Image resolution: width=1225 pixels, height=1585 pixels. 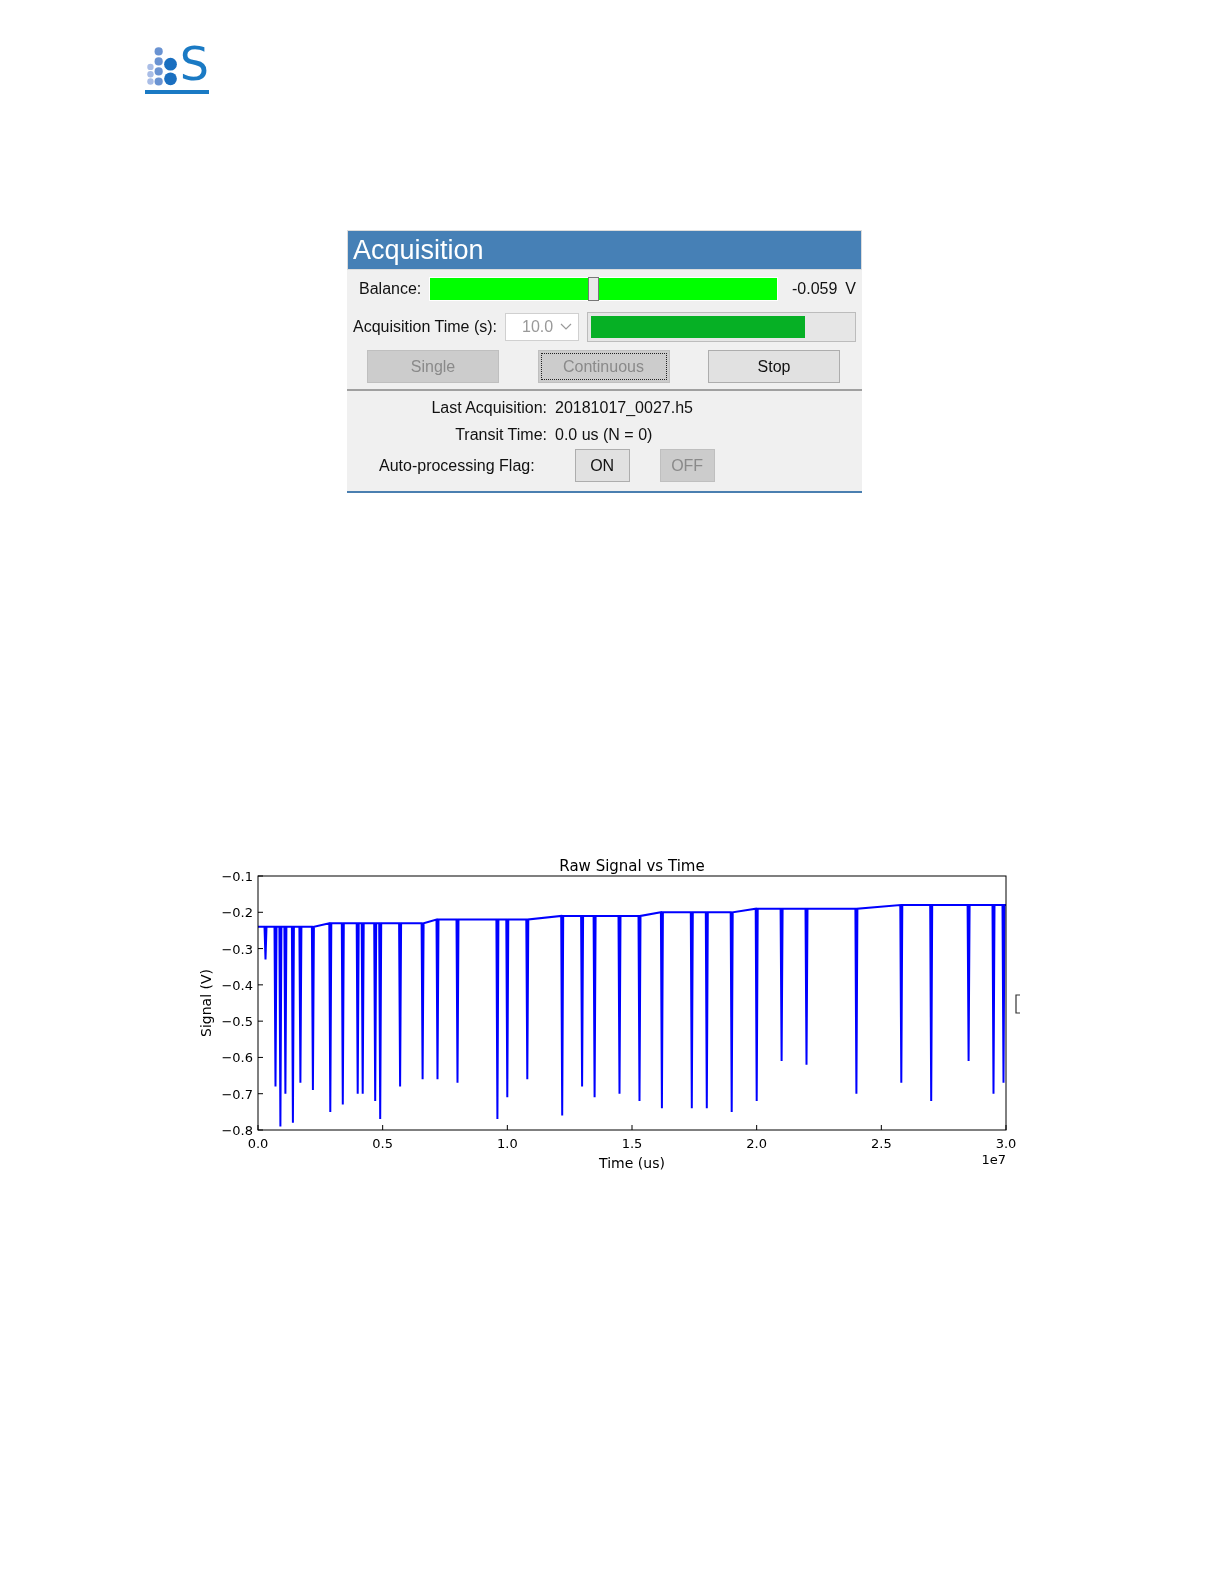 What do you see at coordinates (993, 1159) in the screenshot?
I see `axis-offset-label: 1e7` at bounding box center [993, 1159].